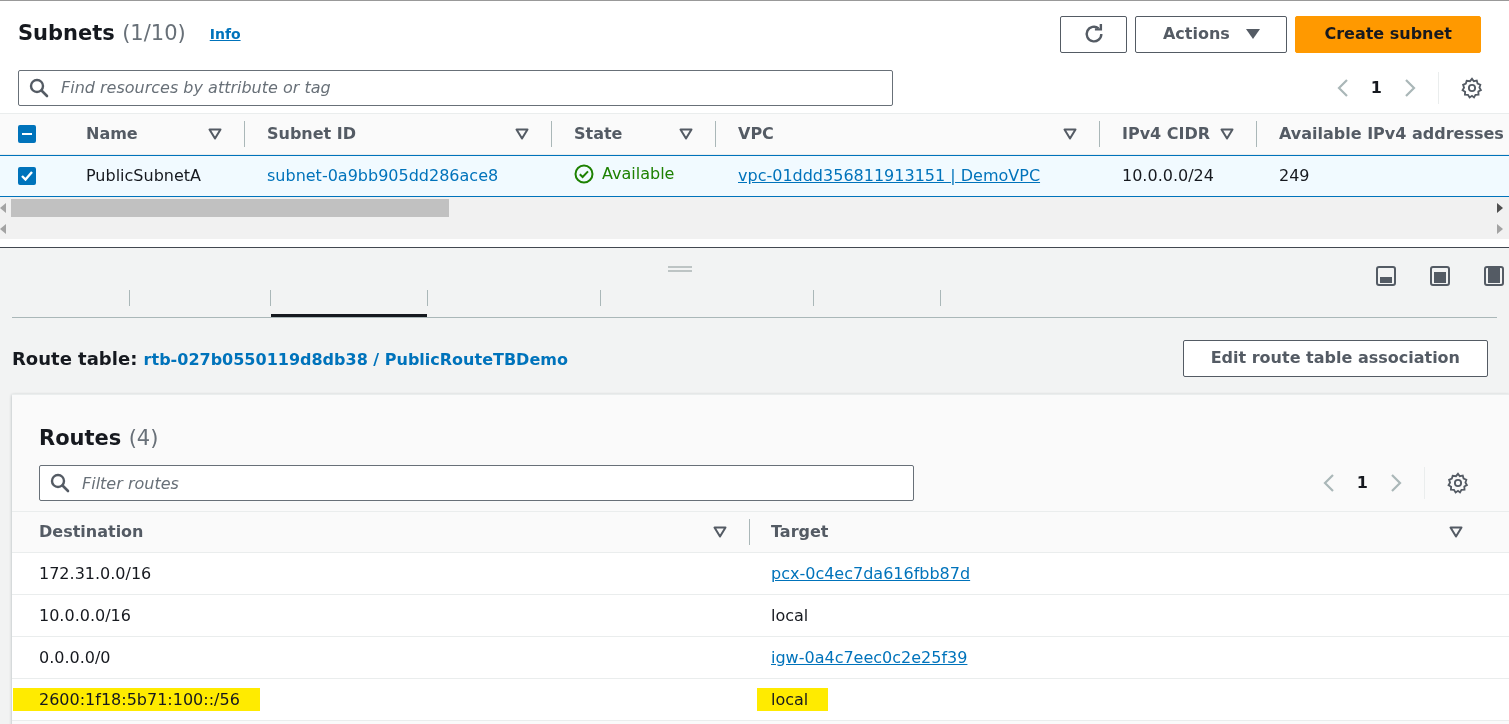  What do you see at coordinates (800, 532) in the screenshot?
I see `column-header: Target` at bounding box center [800, 532].